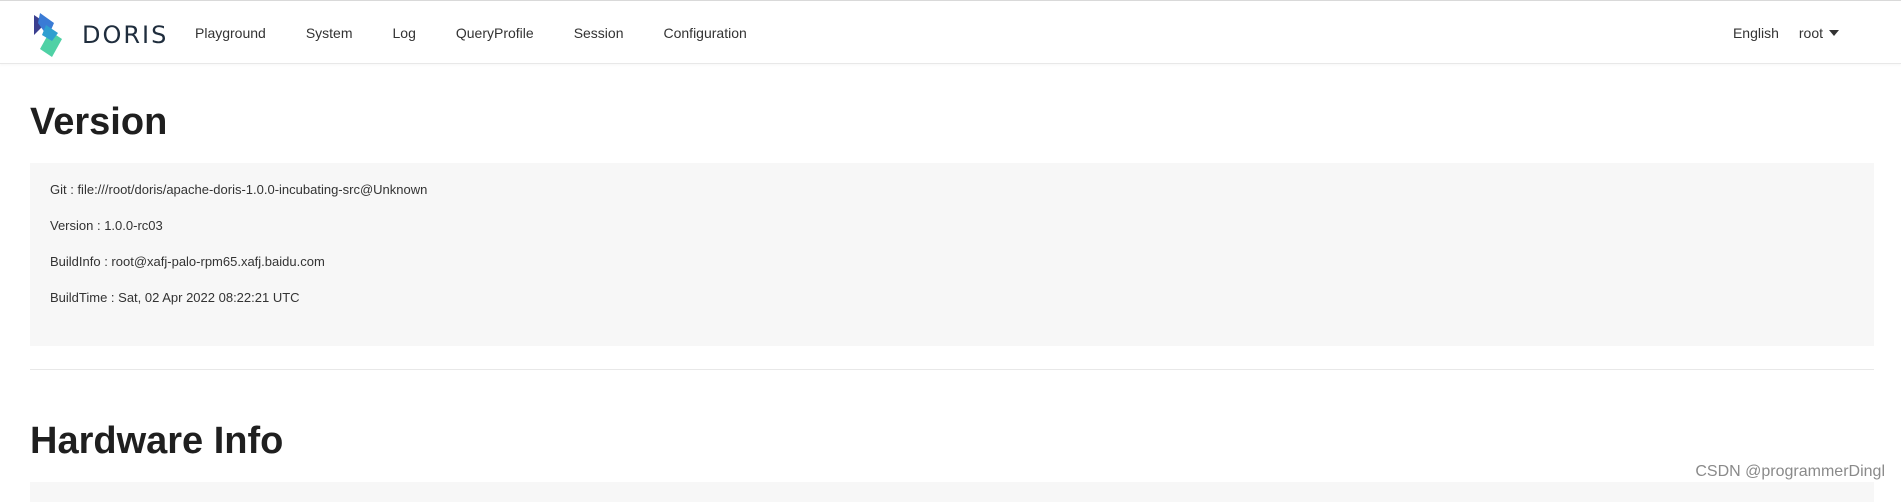  Describe the element at coordinates (599, 33) in the screenshot. I see `nav-session: Session` at that location.